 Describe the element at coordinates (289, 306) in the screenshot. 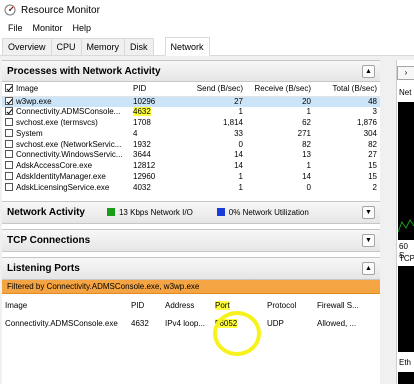

I see `column-header-protocol: Protocol` at that location.